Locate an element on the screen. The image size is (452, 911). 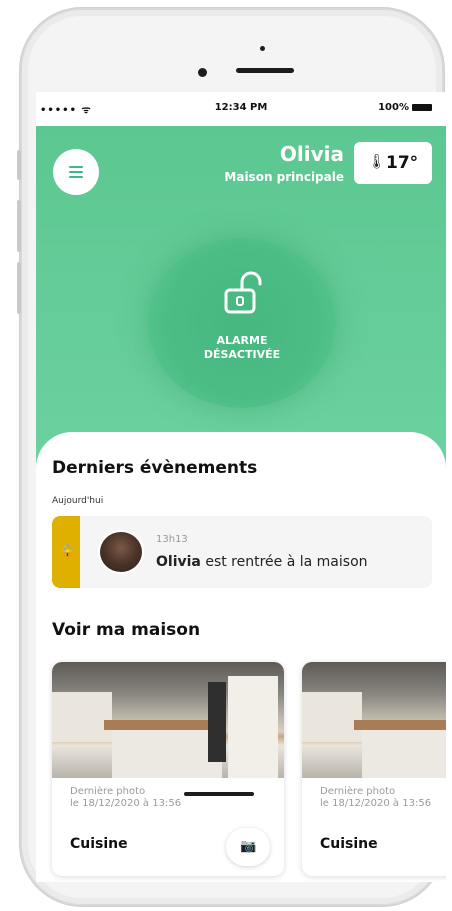
menu-button is located at coordinates (76, 172).